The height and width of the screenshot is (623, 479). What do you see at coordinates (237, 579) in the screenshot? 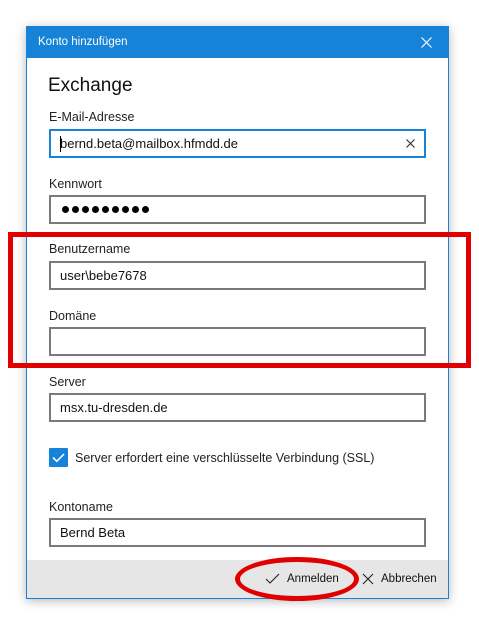
I see `dialog-footer: Anmelden Abbrechen` at bounding box center [237, 579].